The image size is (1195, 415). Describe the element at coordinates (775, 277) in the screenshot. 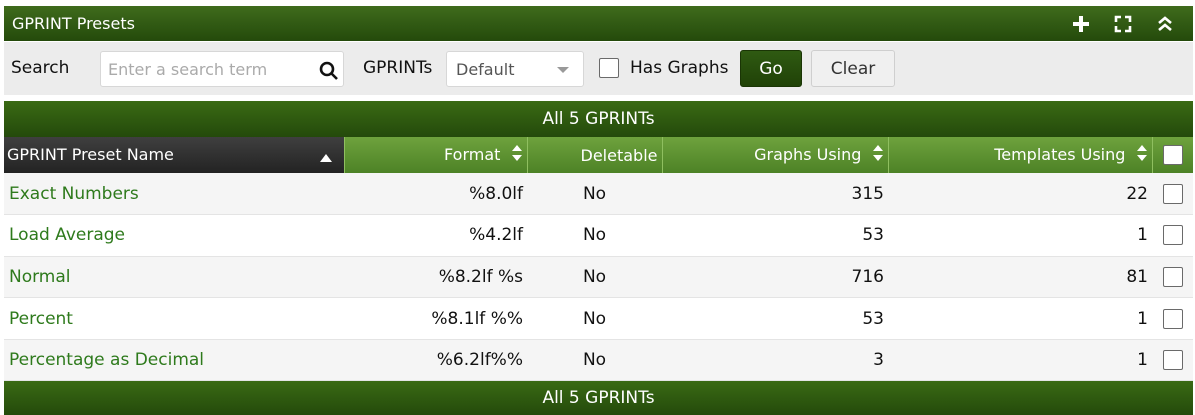

I see `graphs-using-cell: 716` at that location.